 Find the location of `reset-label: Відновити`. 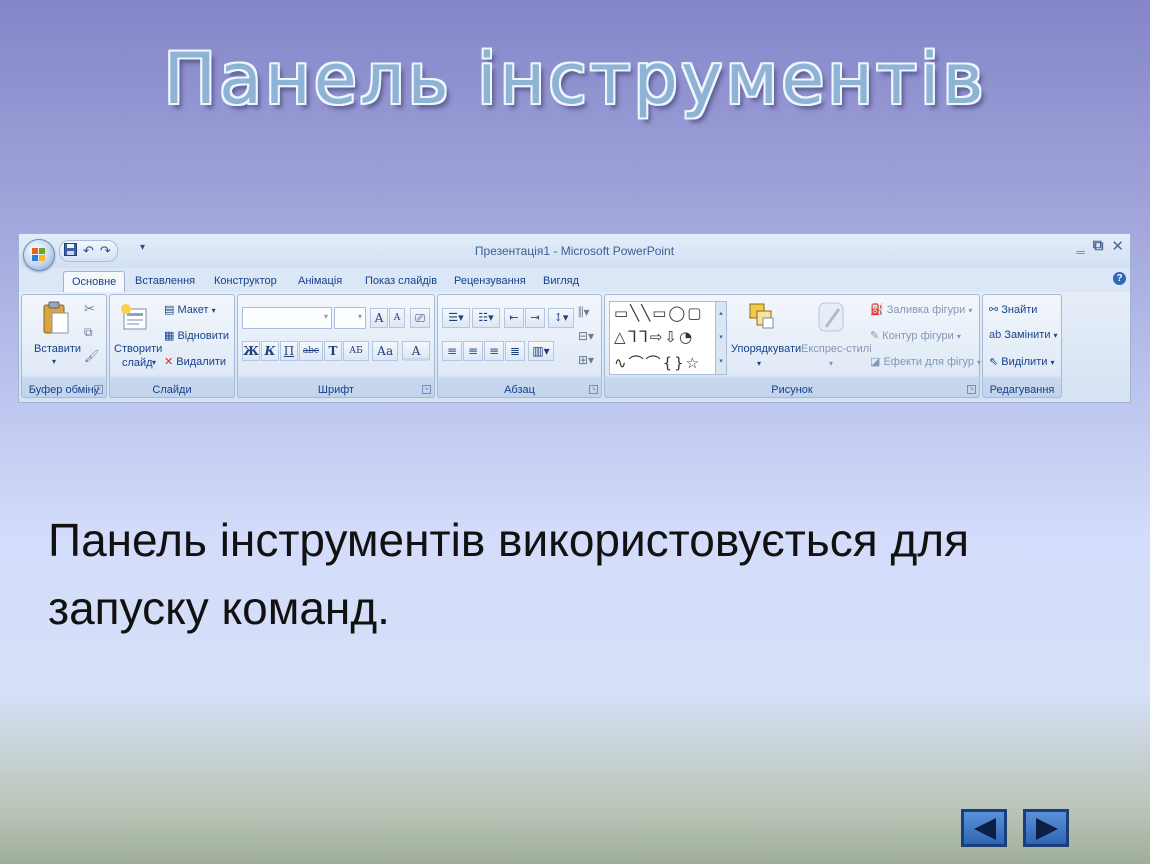

reset-label: Відновити is located at coordinates (203, 336).